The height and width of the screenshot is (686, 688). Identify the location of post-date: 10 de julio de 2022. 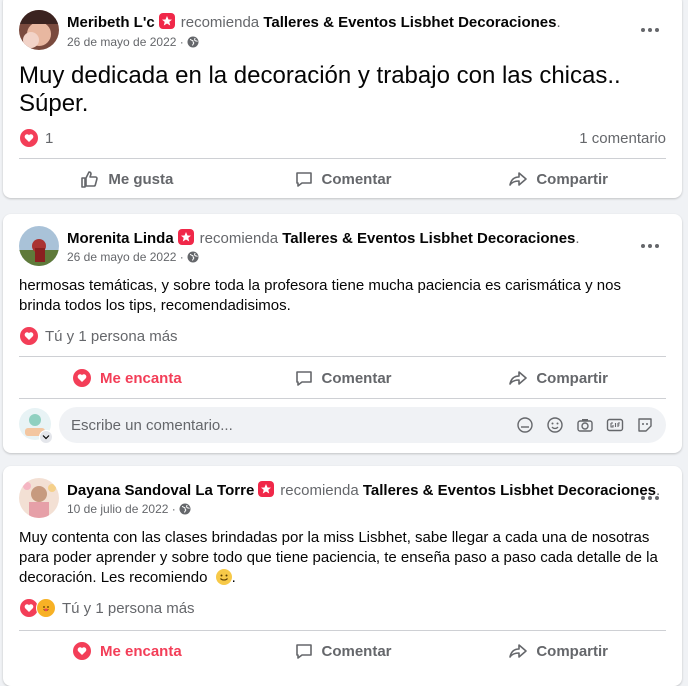
(117, 509).